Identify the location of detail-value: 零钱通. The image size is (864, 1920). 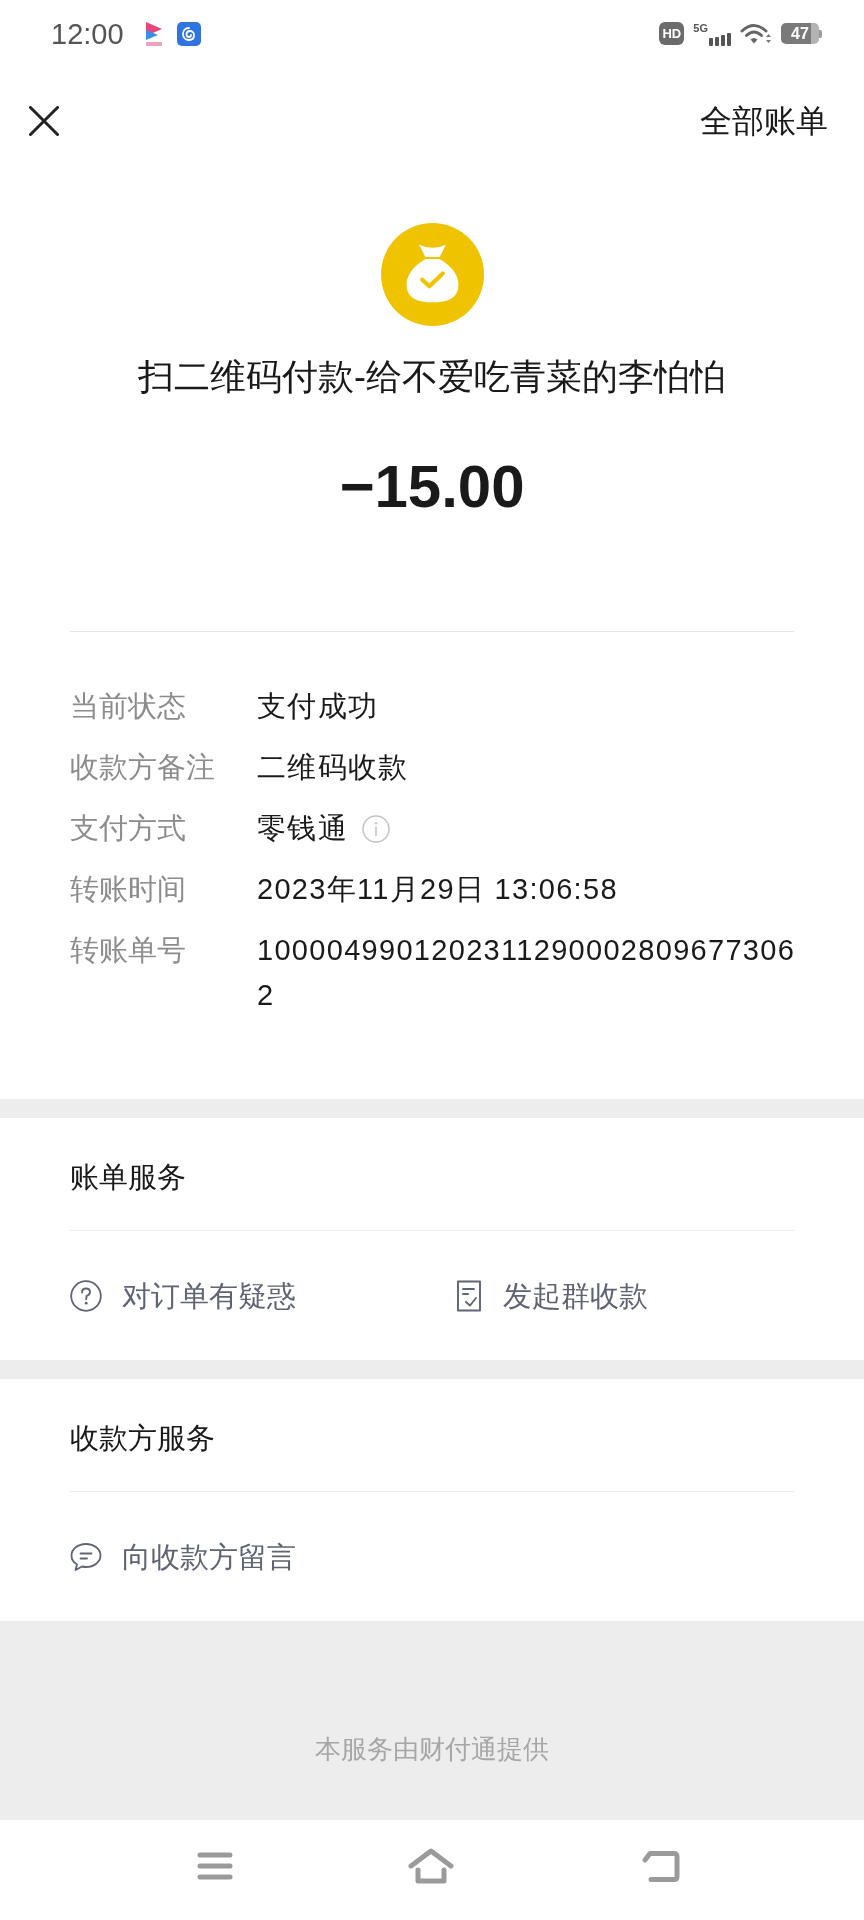
(302, 828).